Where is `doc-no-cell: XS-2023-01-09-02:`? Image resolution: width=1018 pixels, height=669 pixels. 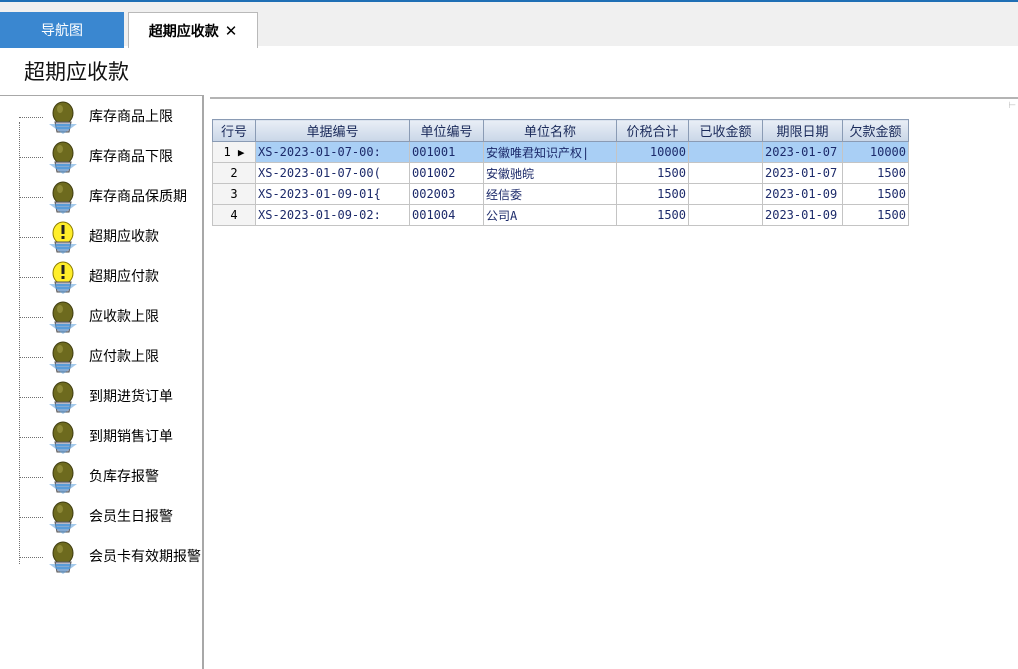 doc-no-cell: XS-2023-01-09-02: is located at coordinates (332, 215).